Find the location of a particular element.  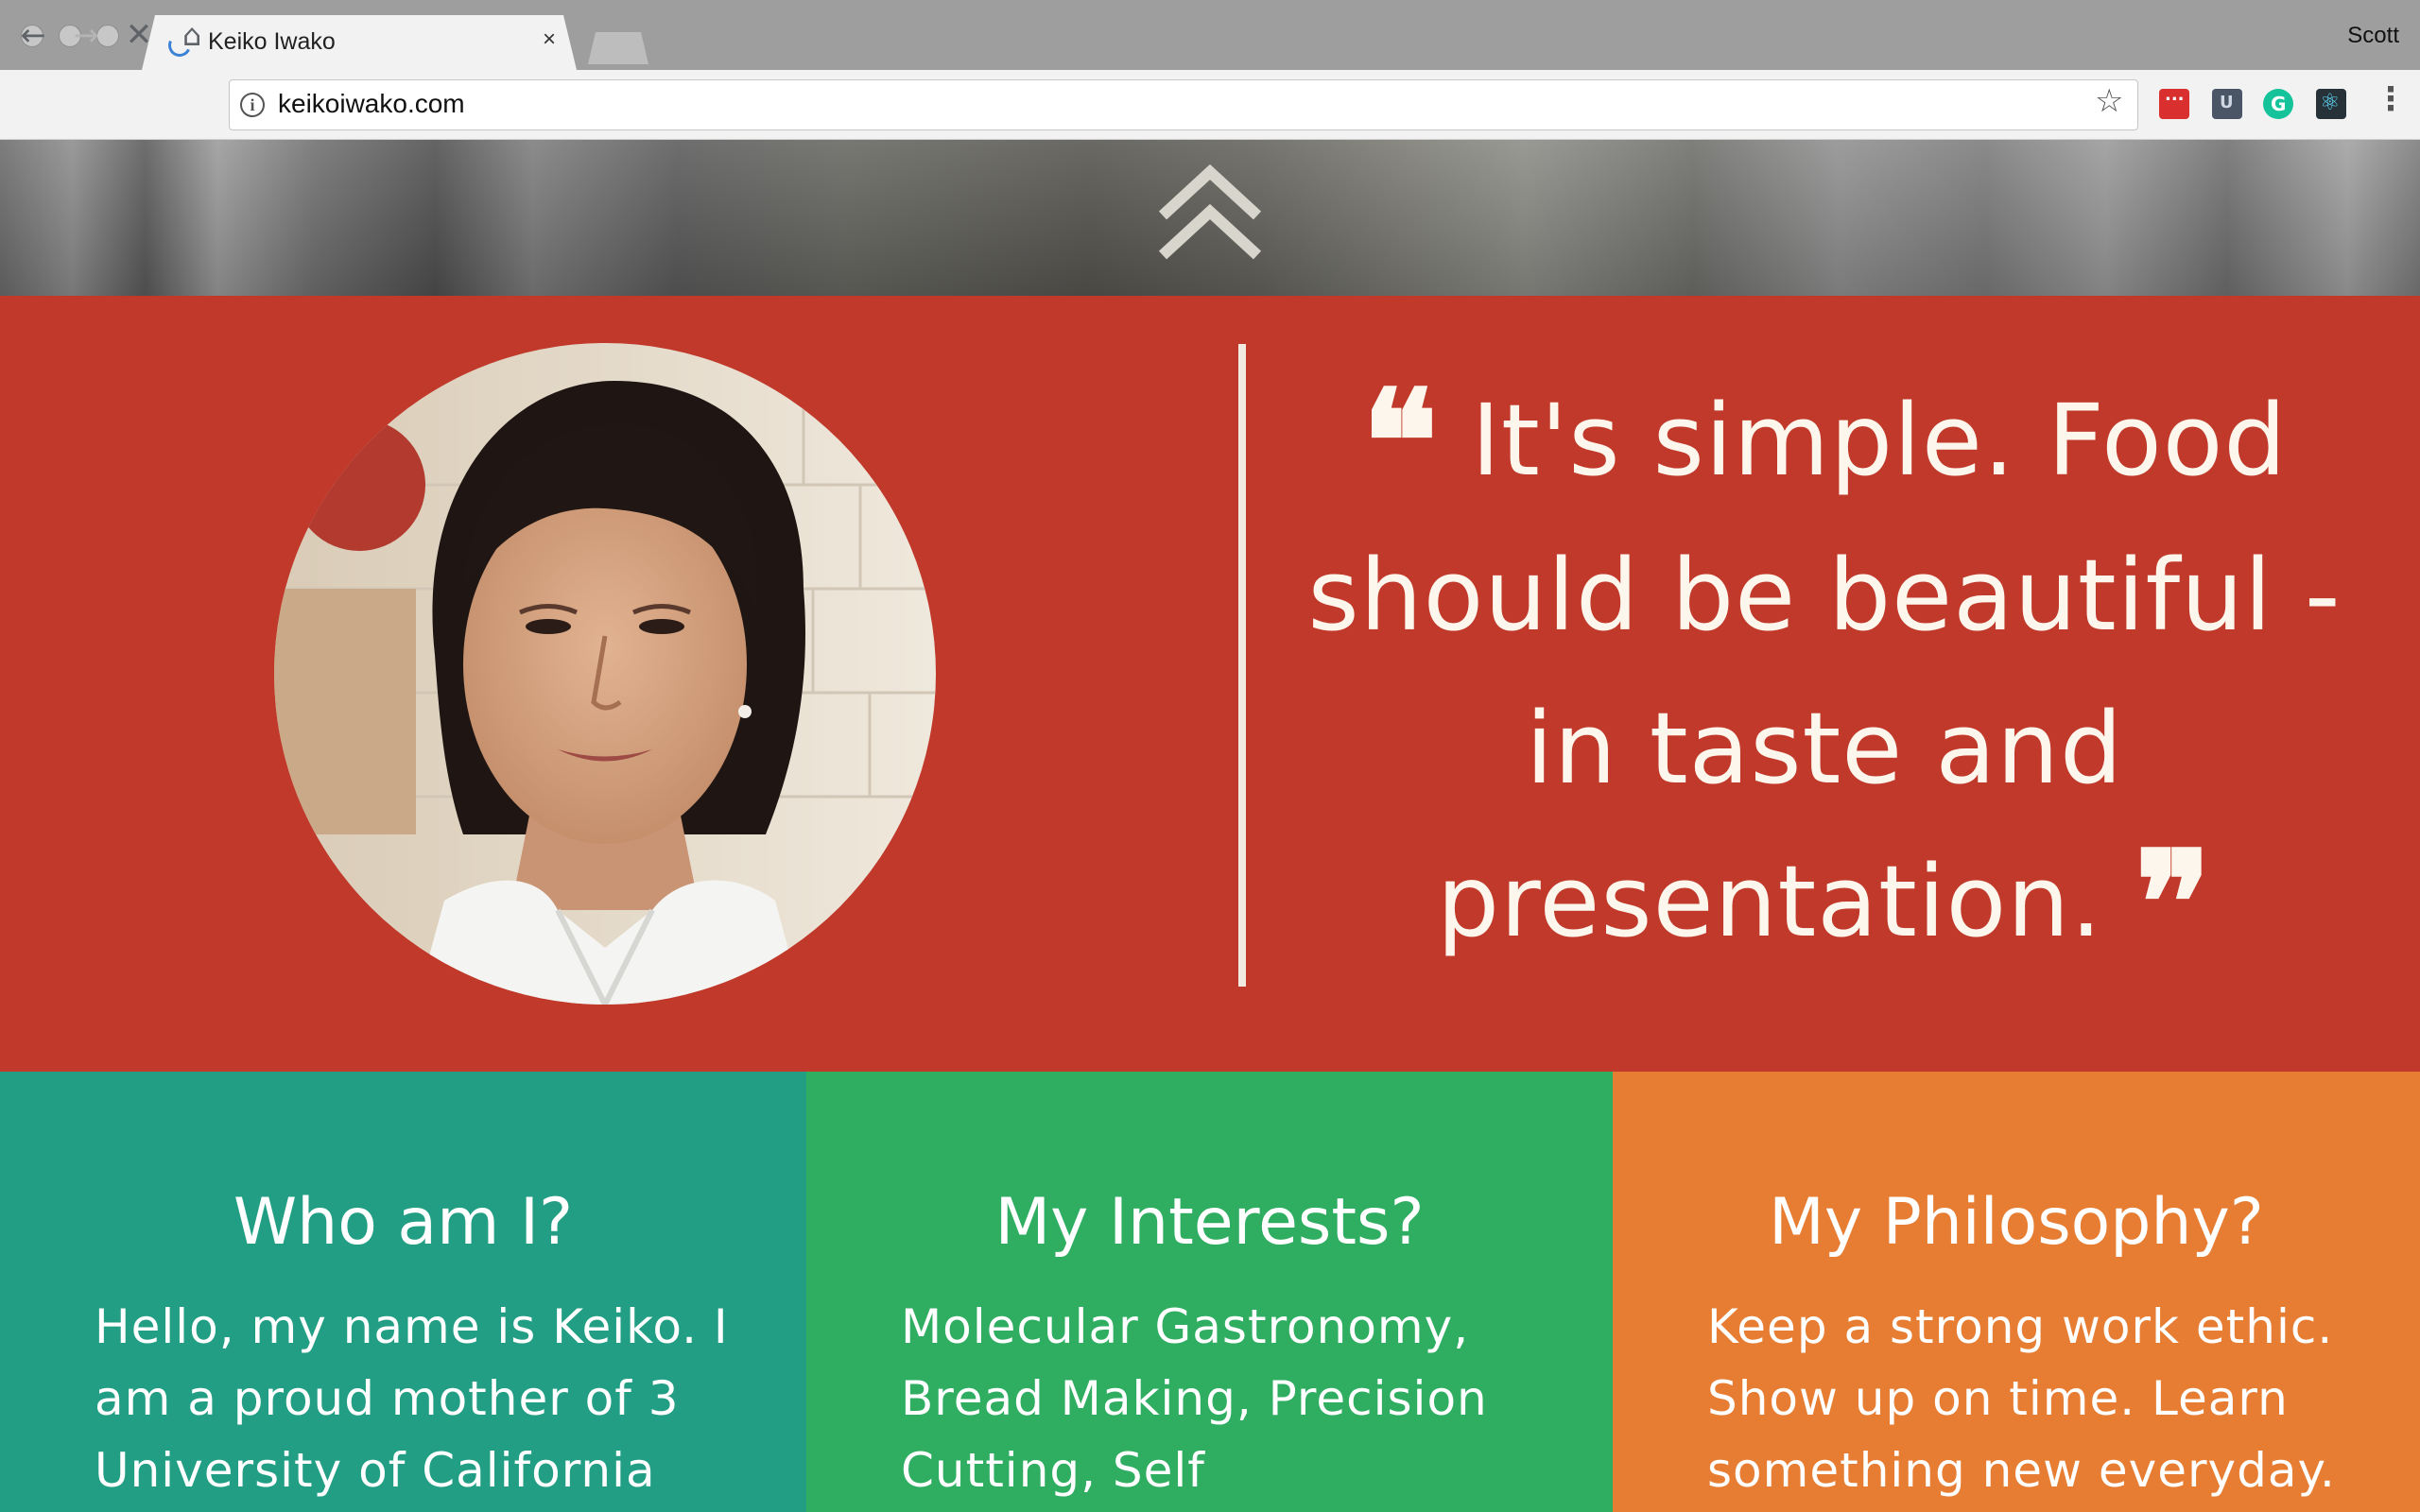

portrait-photo is located at coordinates (605, 674).